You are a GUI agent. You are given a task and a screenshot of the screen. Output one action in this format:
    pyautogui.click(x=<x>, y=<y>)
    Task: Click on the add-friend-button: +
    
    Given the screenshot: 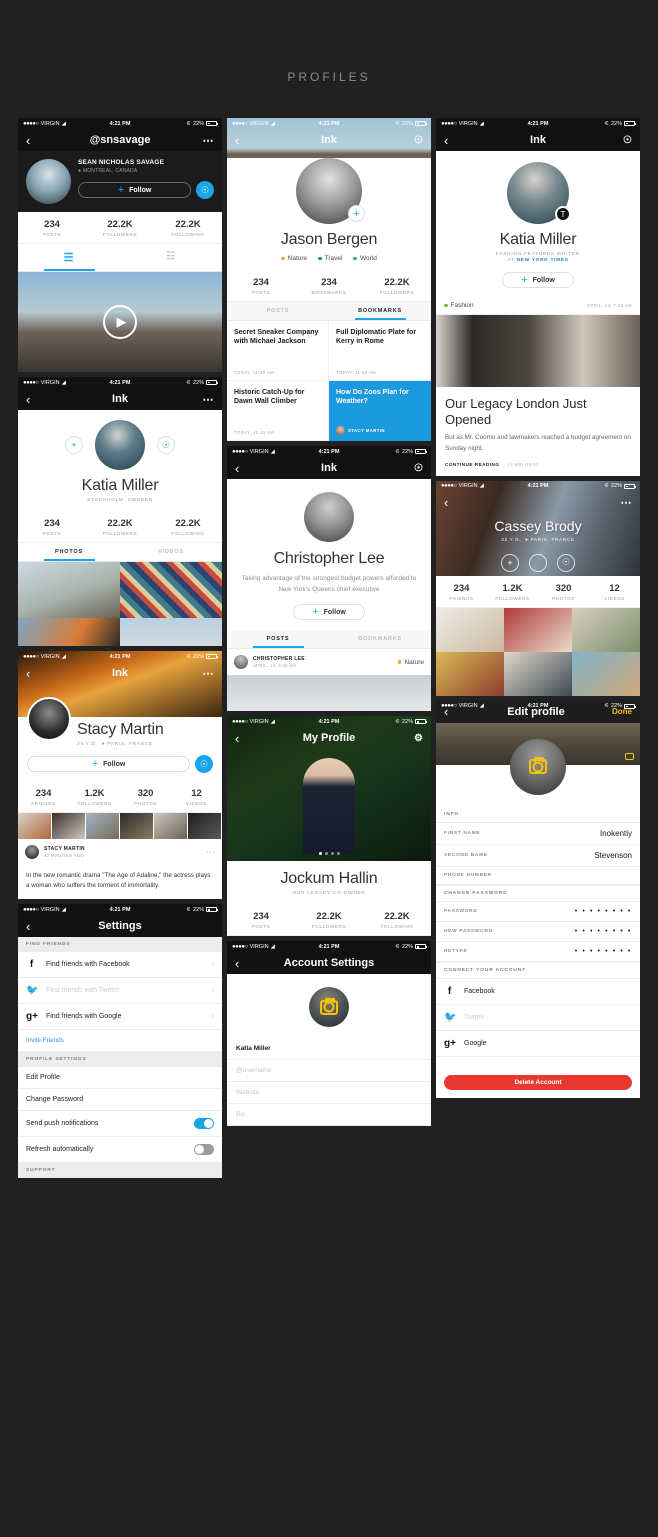 What is the action you would take?
    pyautogui.click(x=74, y=445)
    